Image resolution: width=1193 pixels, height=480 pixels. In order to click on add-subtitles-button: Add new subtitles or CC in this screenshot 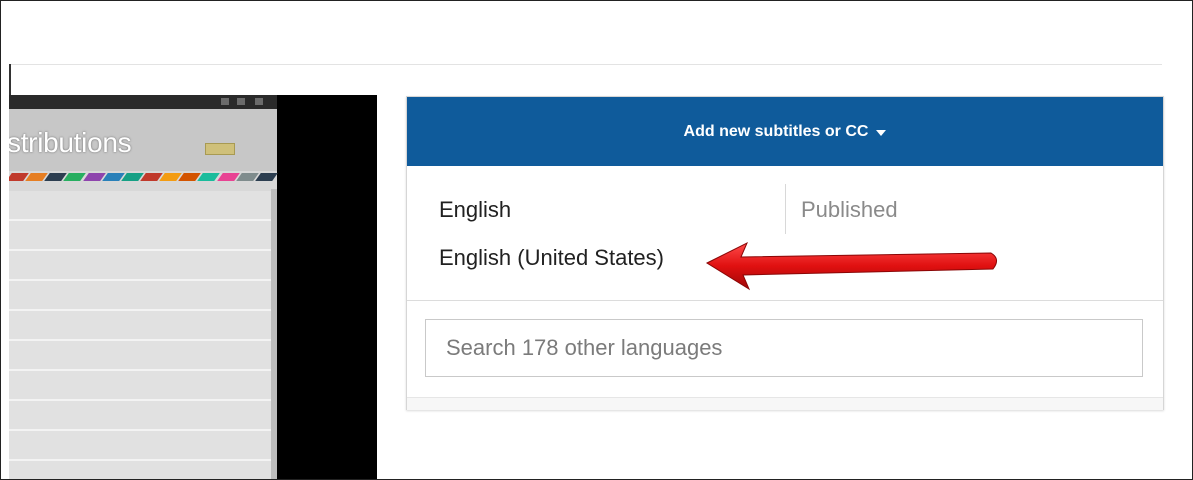, I will do `click(785, 131)`.